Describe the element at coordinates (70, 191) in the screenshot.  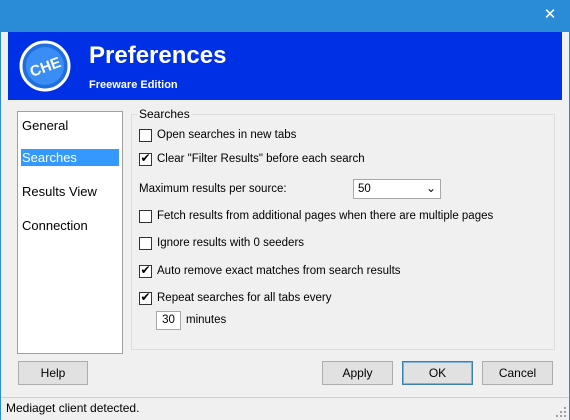
I see `nav-item-results-view: Results View` at that location.